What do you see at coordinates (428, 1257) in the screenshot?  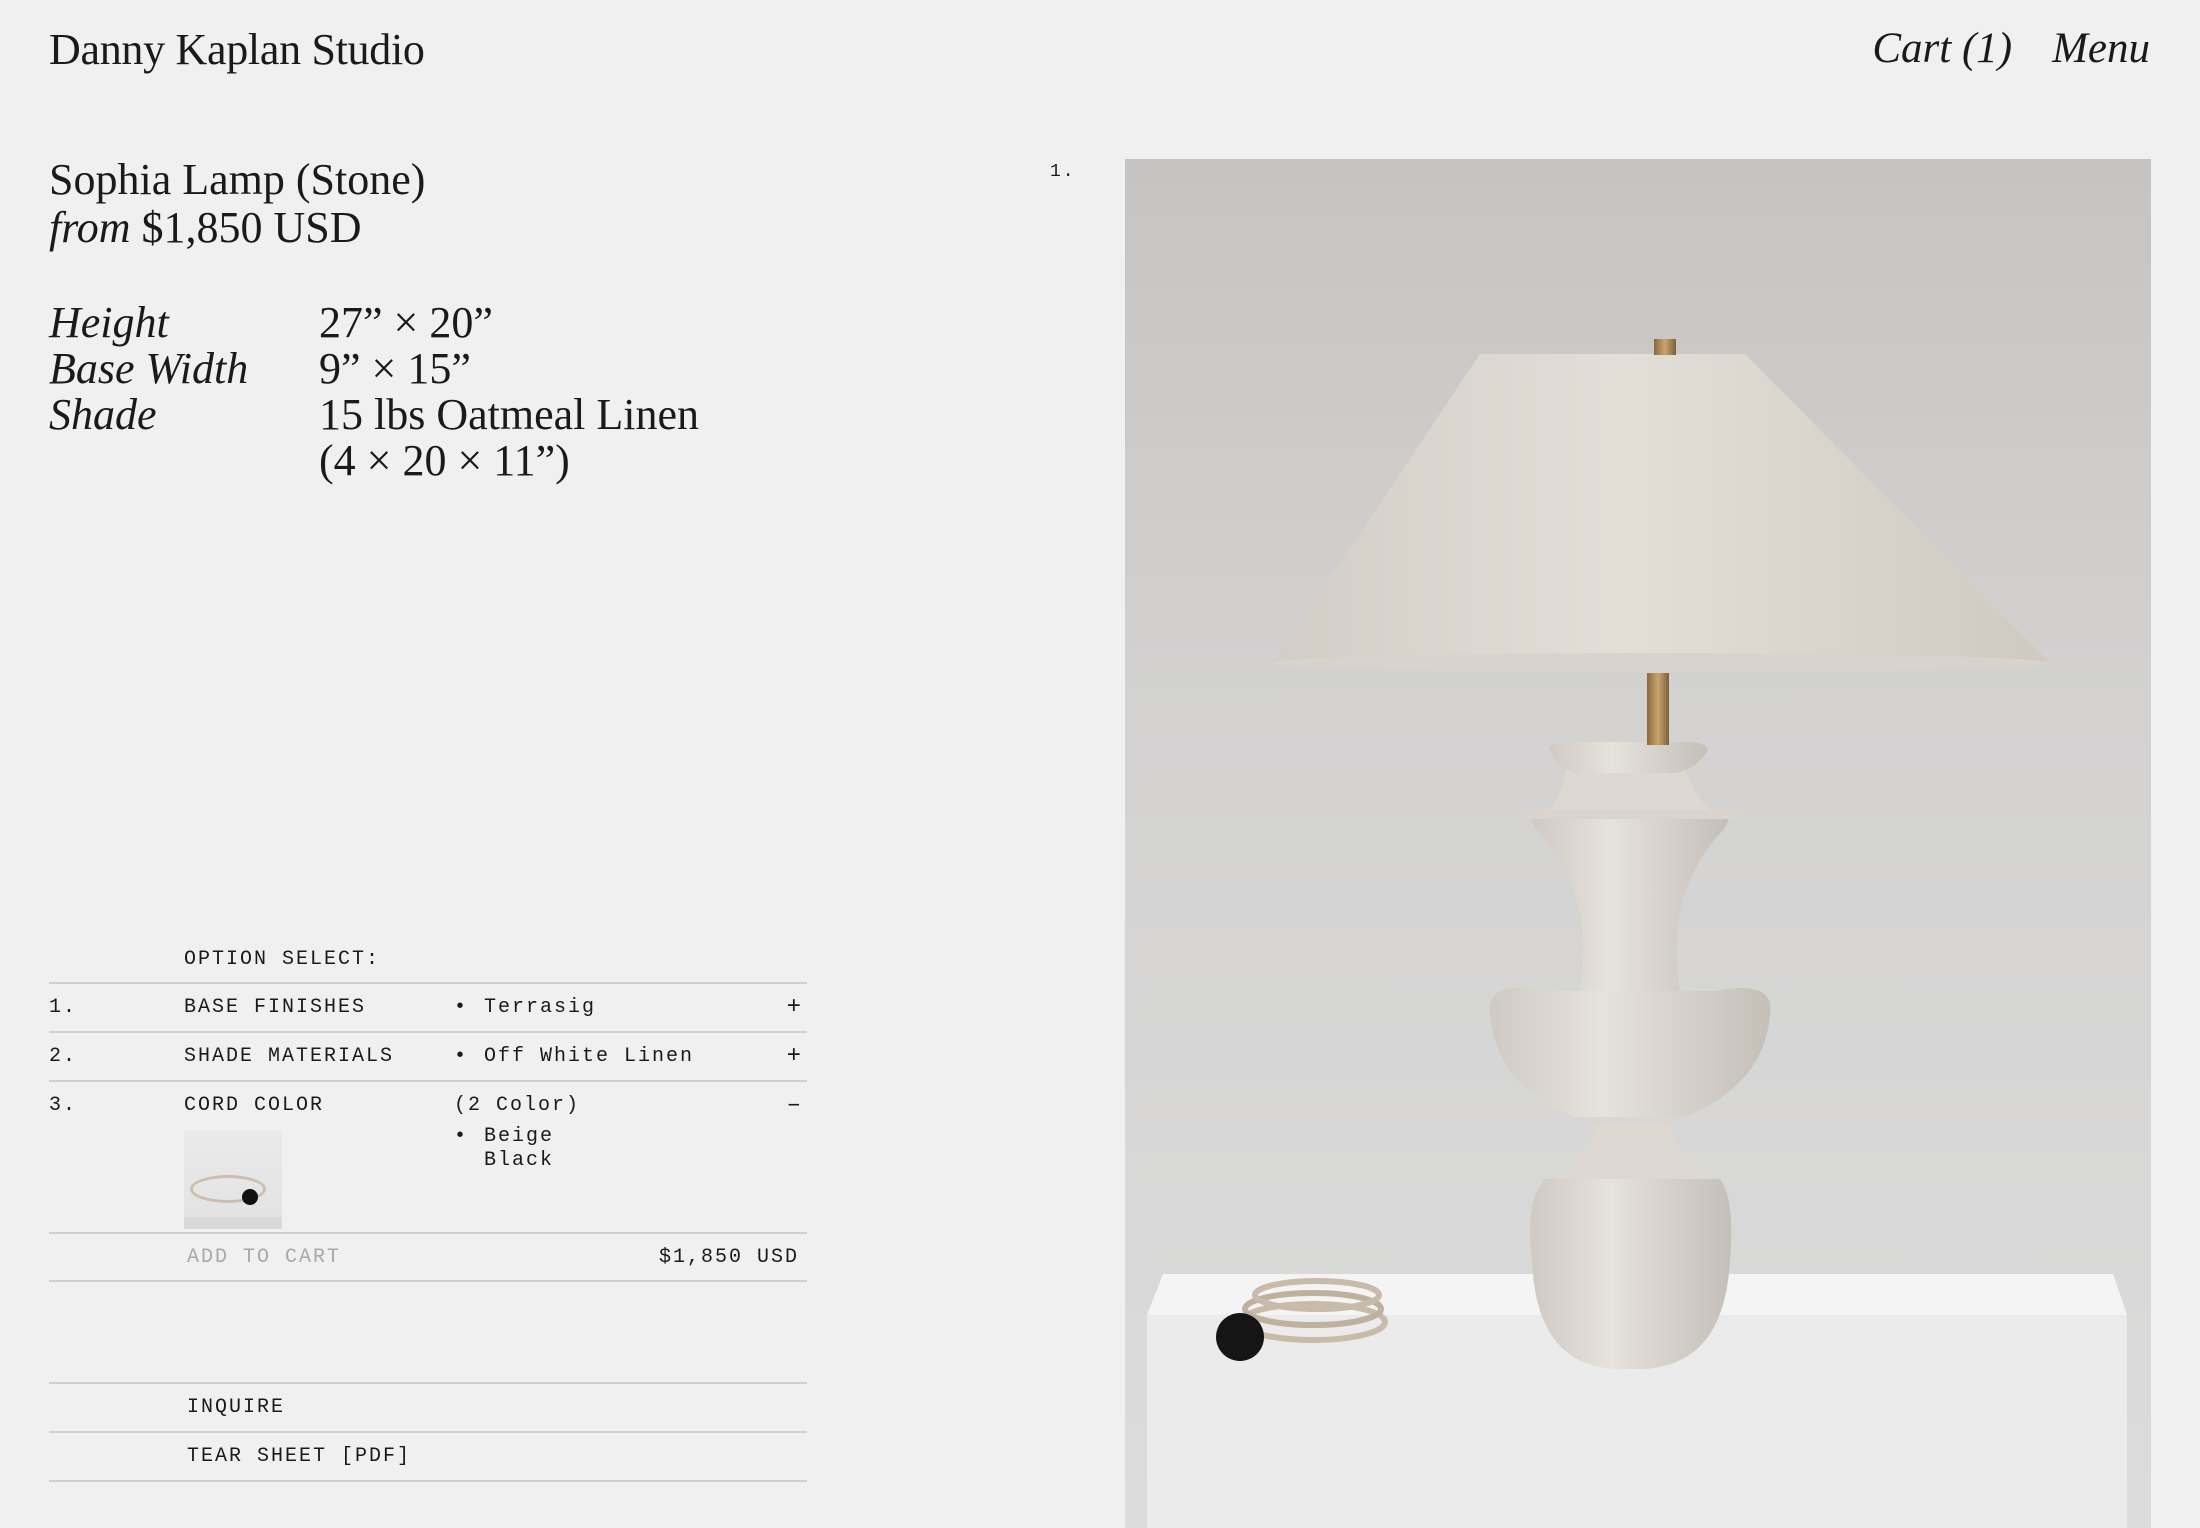 I see `add-to-cart-row: ADD TO CART $1,850 USD` at bounding box center [428, 1257].